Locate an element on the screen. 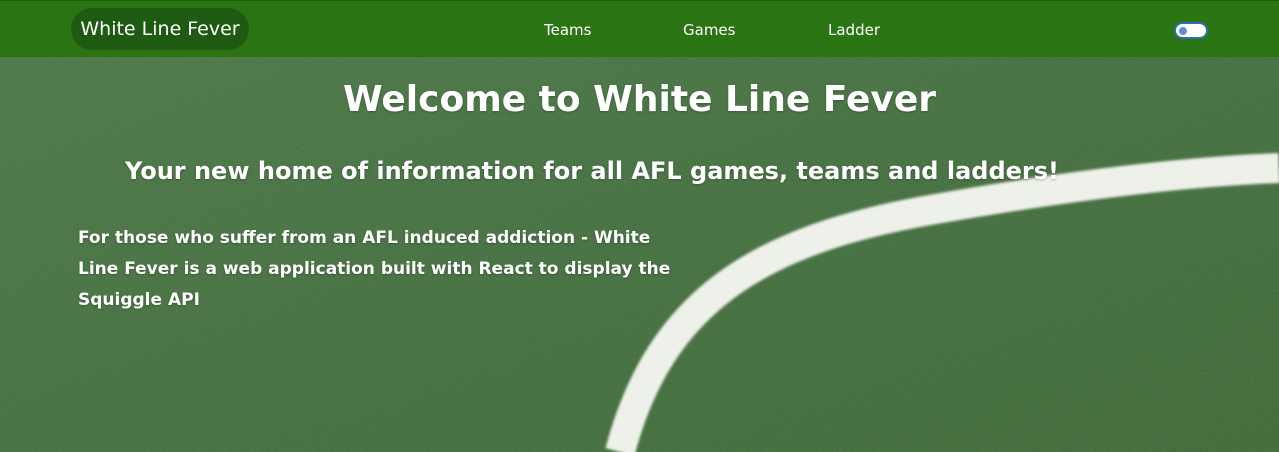 This screenshot has width=1279, height=452. nav-link-ladder: Ladder is located at coordinates (854, 30).